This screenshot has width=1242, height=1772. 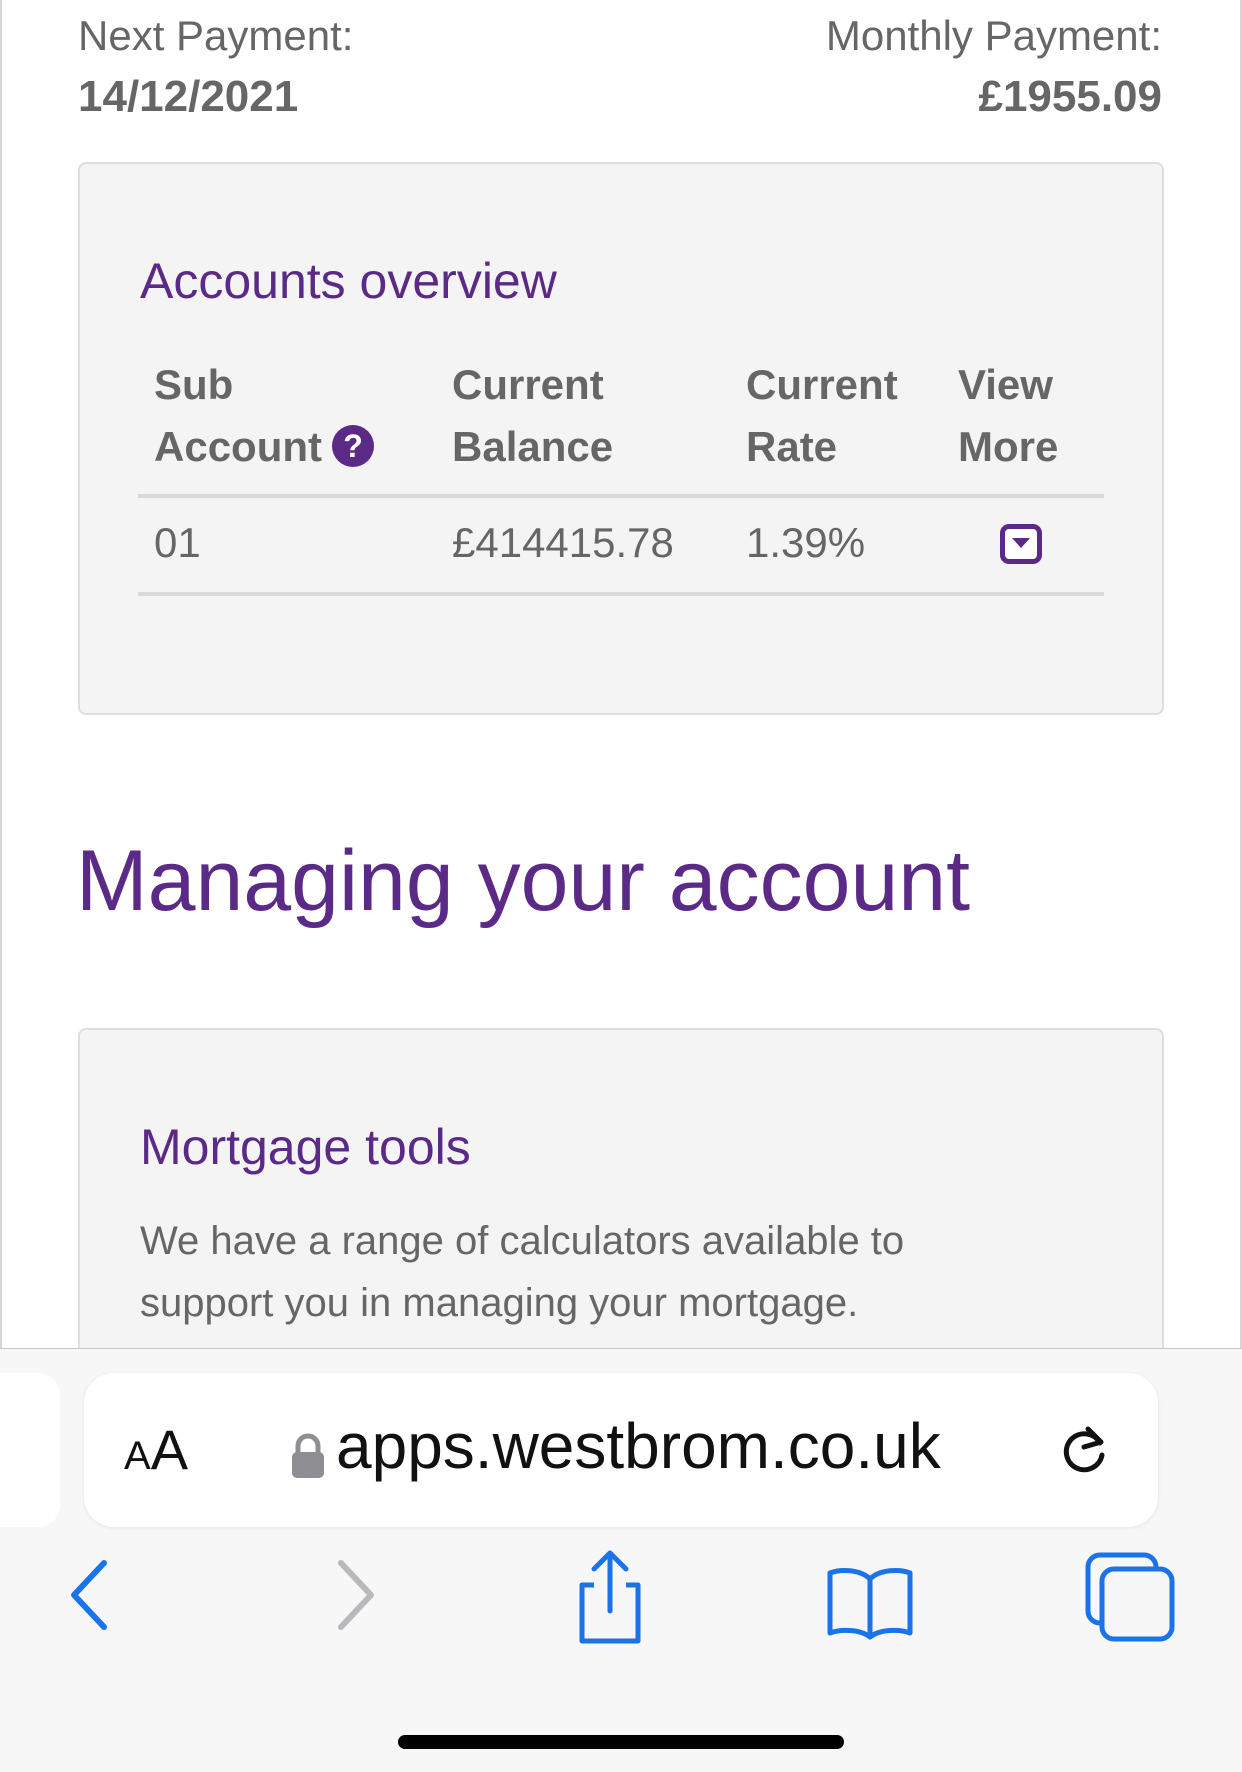 What do you see at coordinates (305, 1147) in the screenshot?
I see `mortgage-tools-title: Mortgage tools` at bounding box center [305, 1147].